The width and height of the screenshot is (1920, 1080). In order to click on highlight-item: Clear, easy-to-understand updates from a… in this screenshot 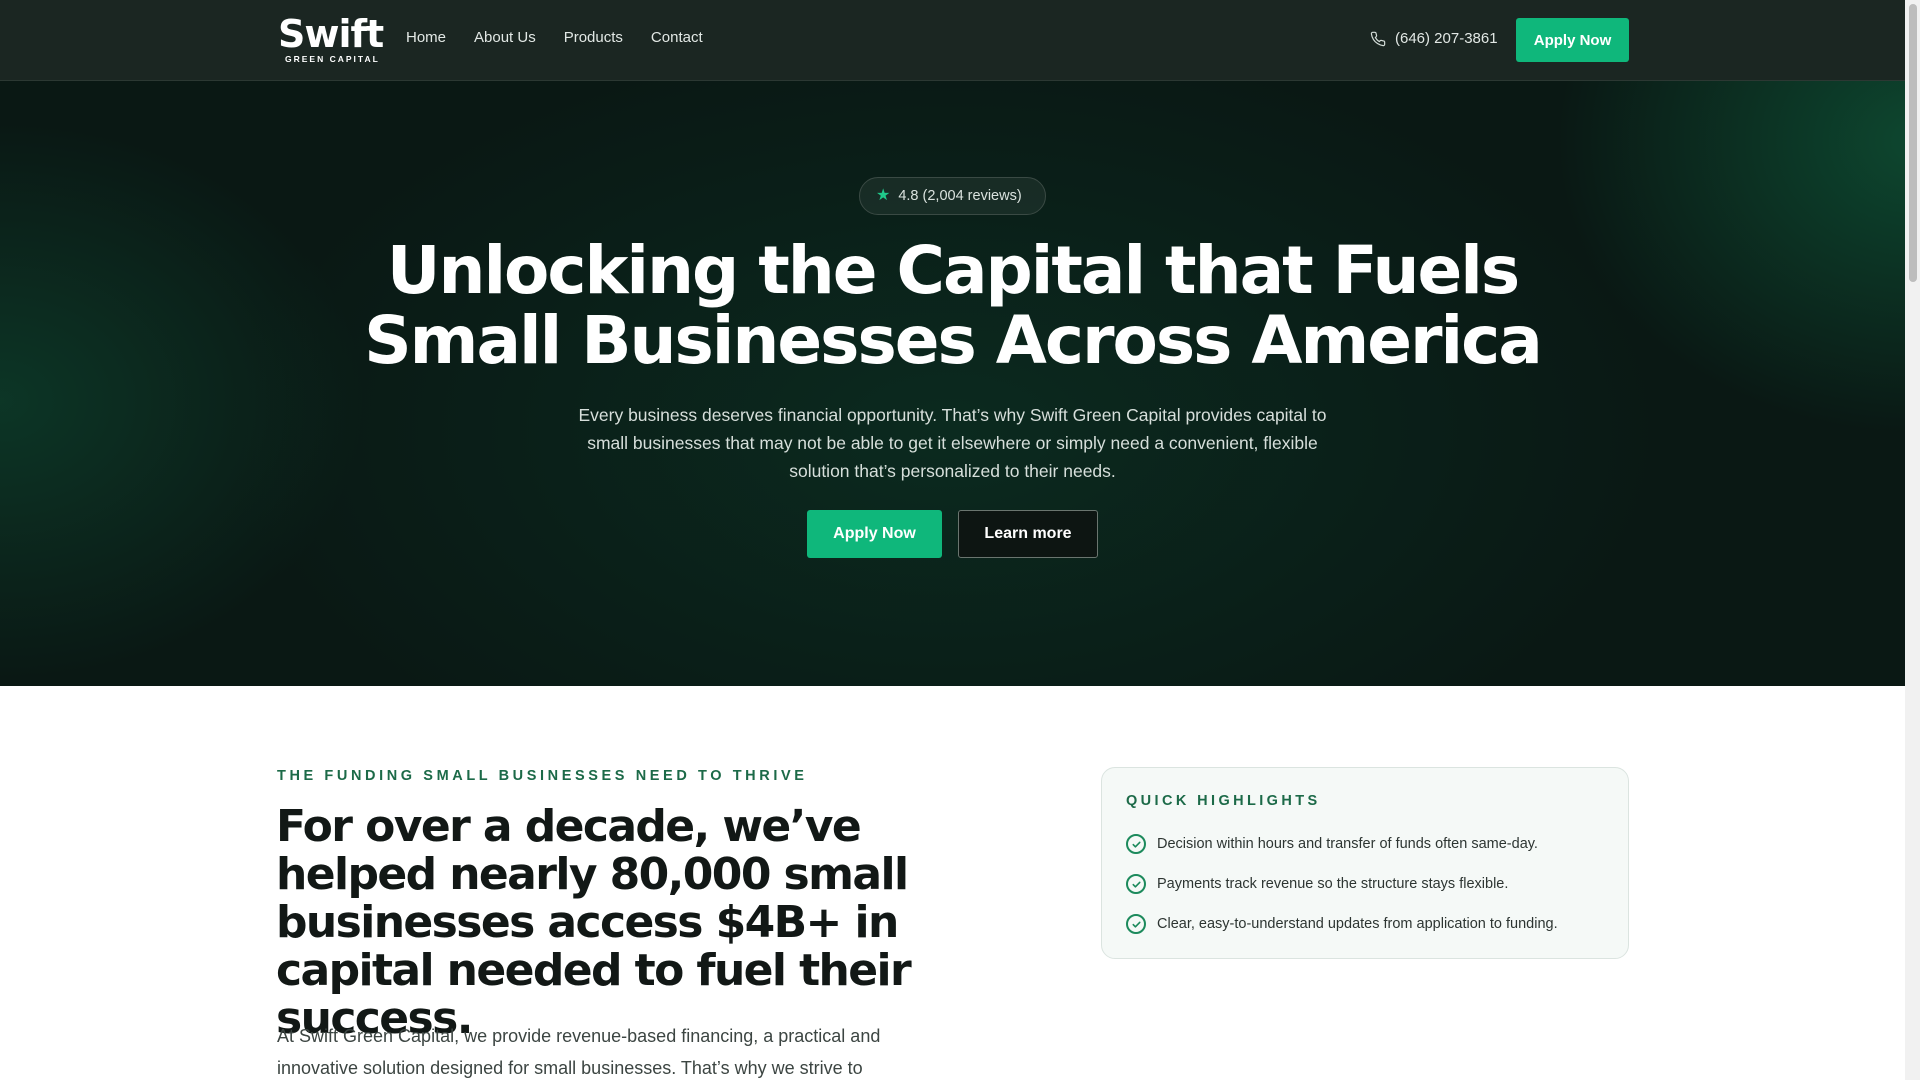, I will do `click(1342, 924)`.